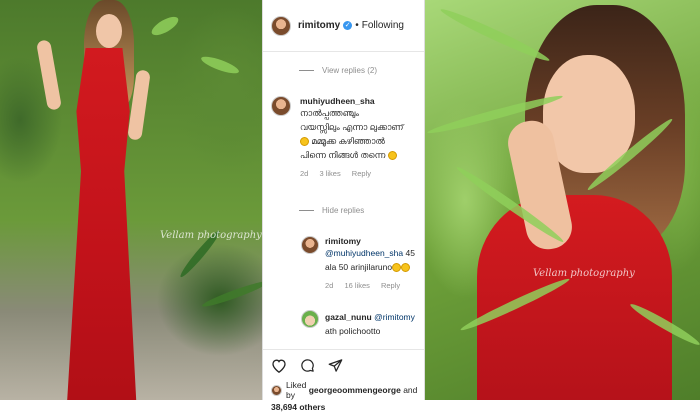  I want to click on hide-replies-label: Hide replies, so click(343, 210).